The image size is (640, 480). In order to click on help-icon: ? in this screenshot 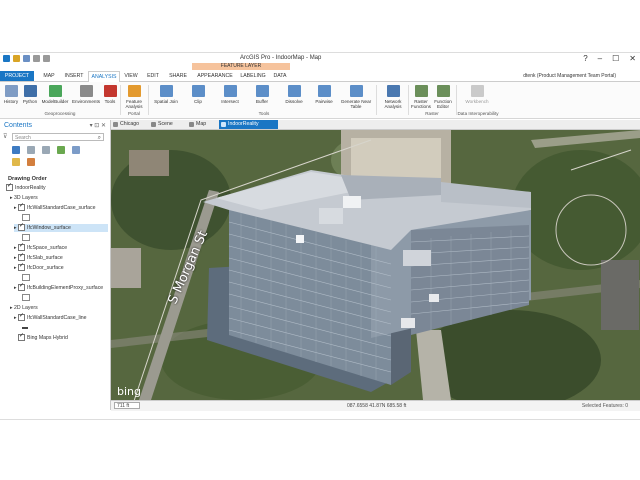, I will do `click(585, 58)`.